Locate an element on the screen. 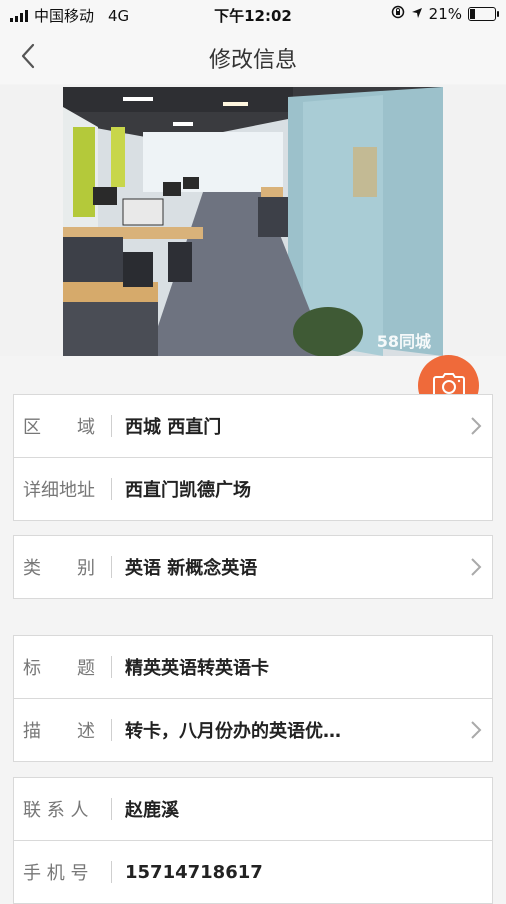 Image resolution: width=506 pixels, height=904 pixels. title-value: 精英英语转英语卡 is located at coordinates (197, 668).